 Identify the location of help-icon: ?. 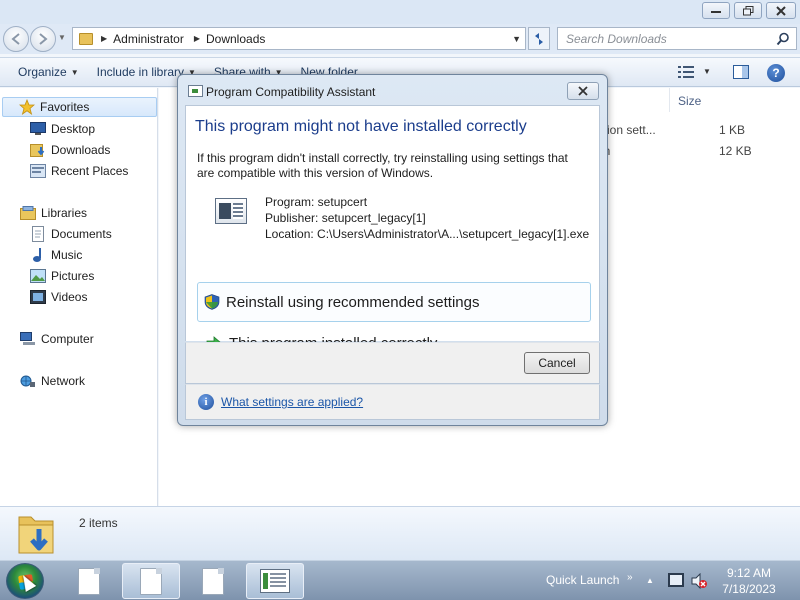
(776, 73).